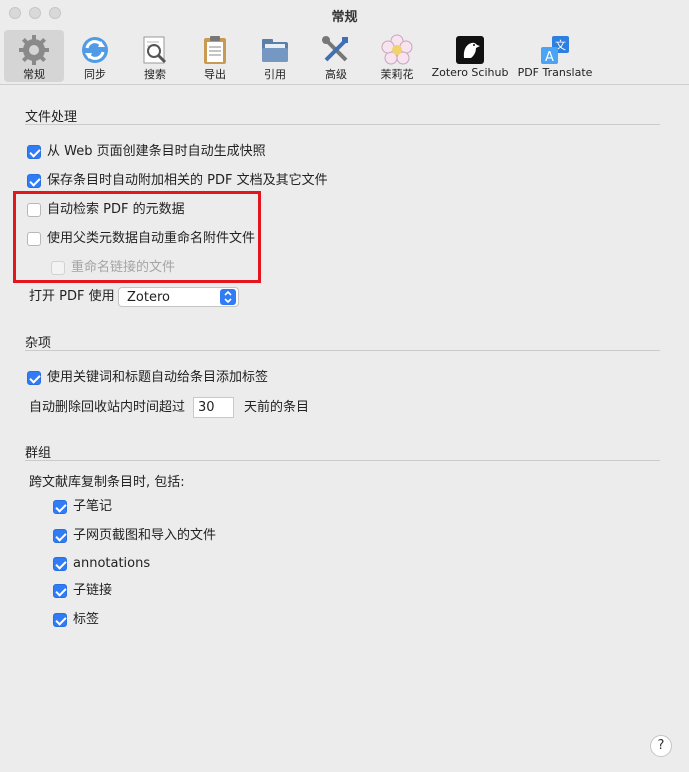  What do you see at coordinates (549, 57) in the screenshot?
I see `svg-text: A` at bounding box center [549, 57].